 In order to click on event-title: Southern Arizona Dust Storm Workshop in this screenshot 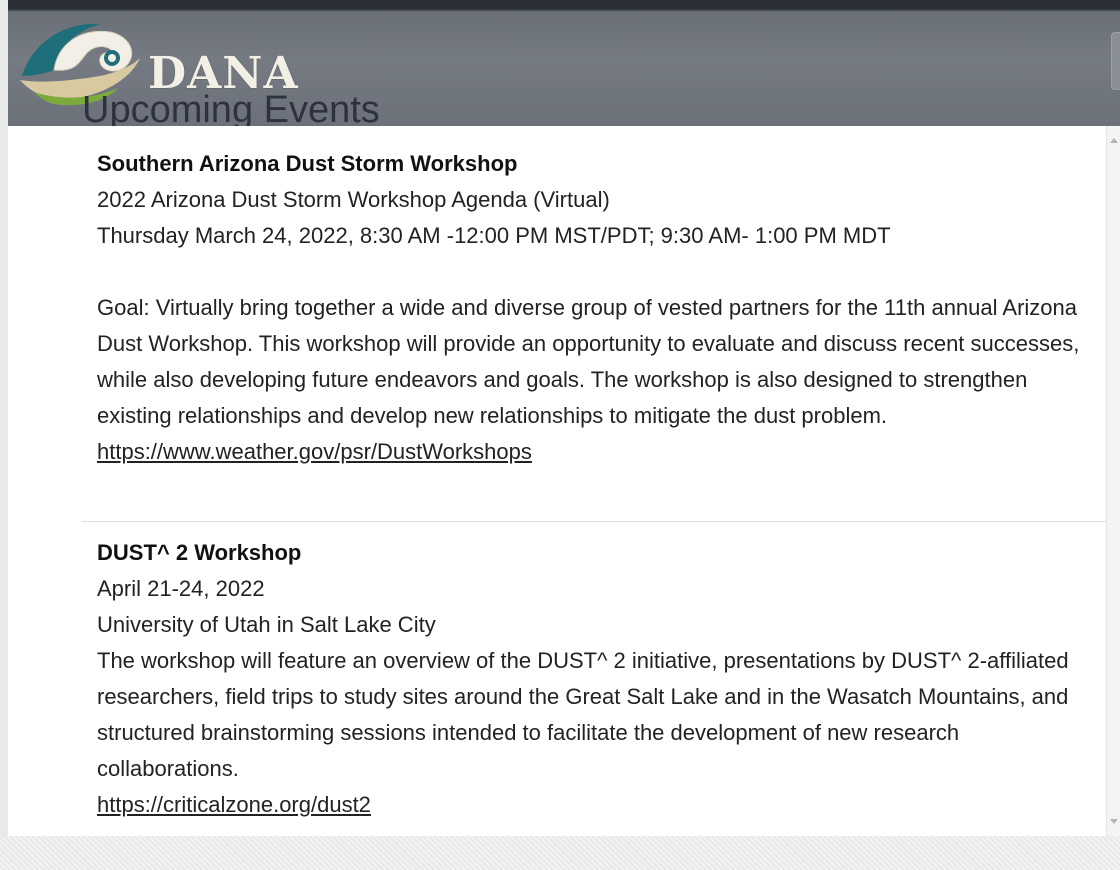, I will do `click(307, 163)`.